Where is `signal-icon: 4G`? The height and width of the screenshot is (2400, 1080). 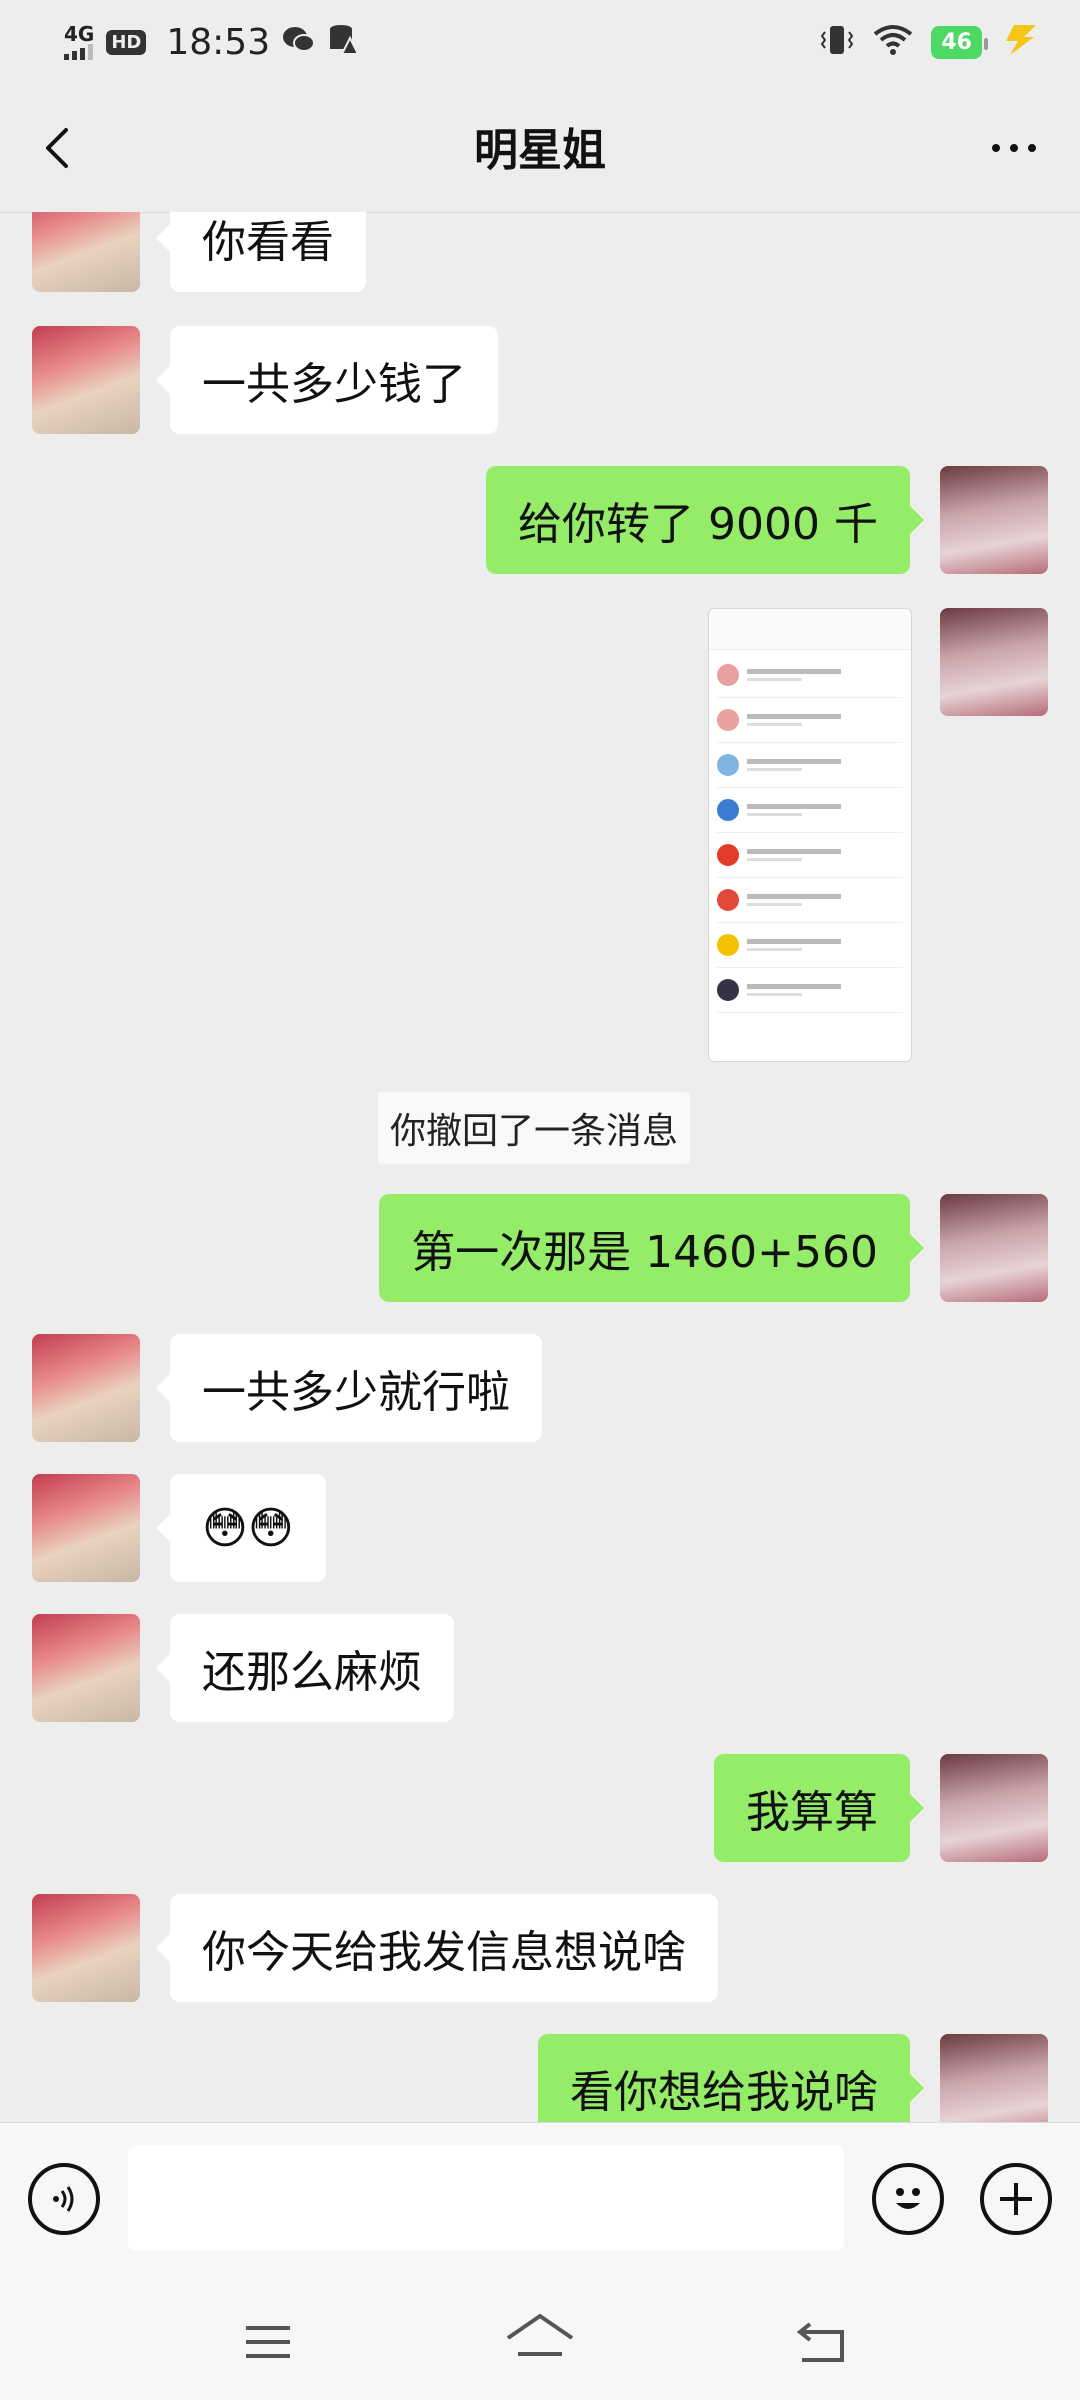
signal-icon: 4G is located at coordinates (79, 42).